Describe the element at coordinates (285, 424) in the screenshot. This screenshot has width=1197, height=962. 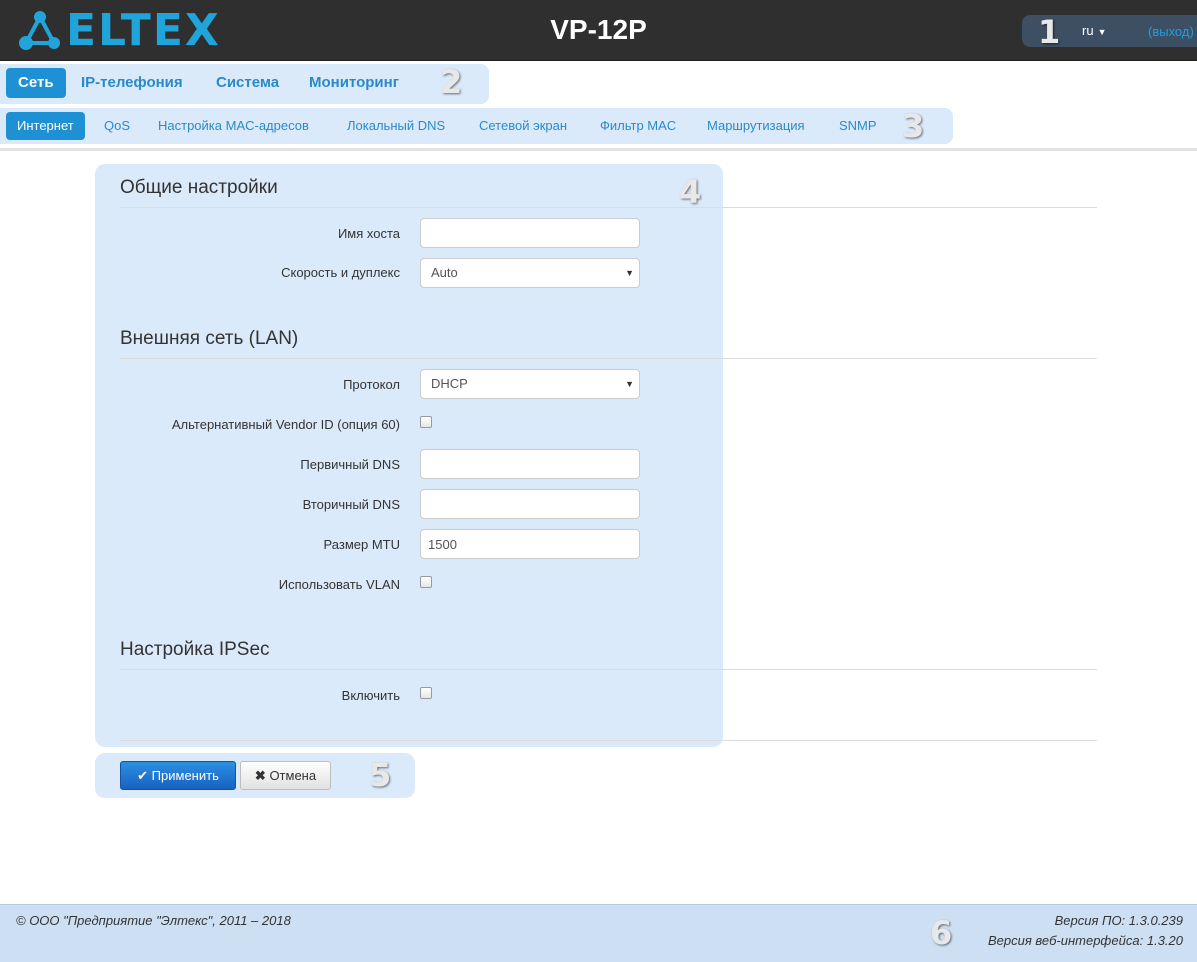
I see `vendor-id-label: Альтернативный Vendor ID (опция 60)` at that location.